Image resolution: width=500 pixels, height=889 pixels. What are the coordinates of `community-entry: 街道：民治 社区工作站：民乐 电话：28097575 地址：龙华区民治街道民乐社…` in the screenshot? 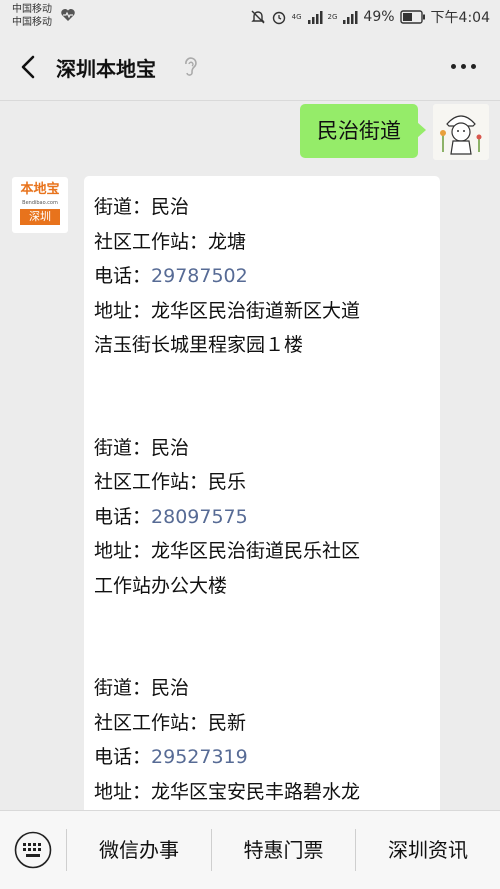 It's located at (262, 517).